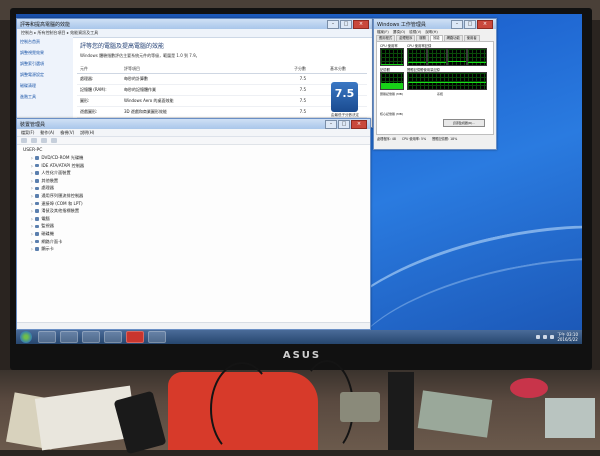 Image resolution: width=600 pixels, height=456 pixels. What do you see at coordinates (197, 166) in the screenshot?
I see `list-item: ▷ IDE ATA/ATAPI 控制器` at bounding box center [197, 166].